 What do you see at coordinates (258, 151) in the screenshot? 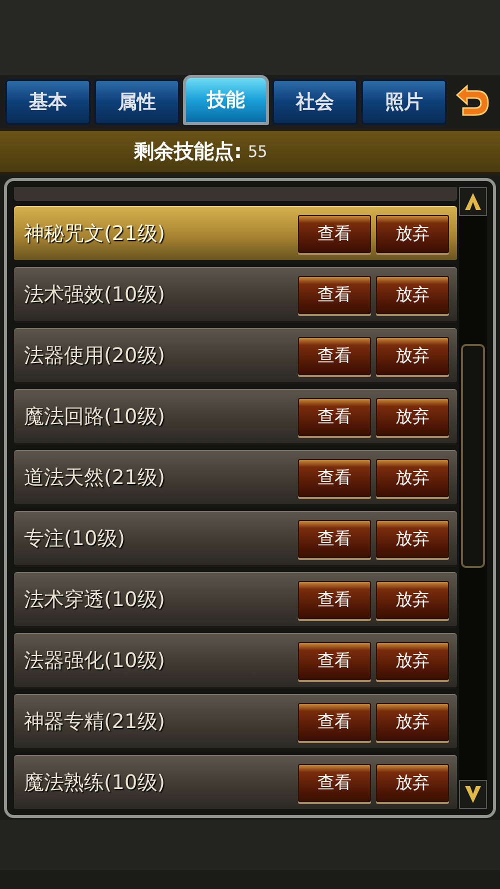
I see `skill-points-value: 55` at bounding box center [258, 151].